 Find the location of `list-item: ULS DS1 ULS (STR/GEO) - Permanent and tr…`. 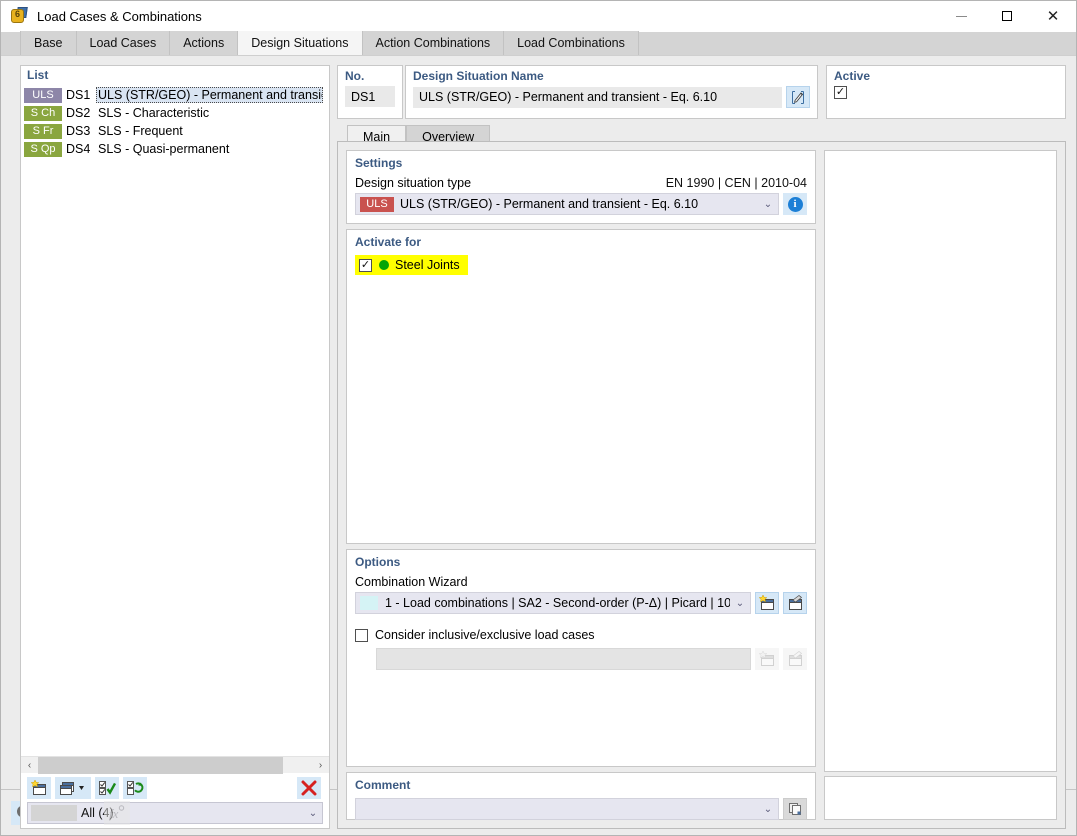

list-item: ULS DS1 ULS (STR/GEO) - Permanent and tr… is located at coordinates (175, 95).